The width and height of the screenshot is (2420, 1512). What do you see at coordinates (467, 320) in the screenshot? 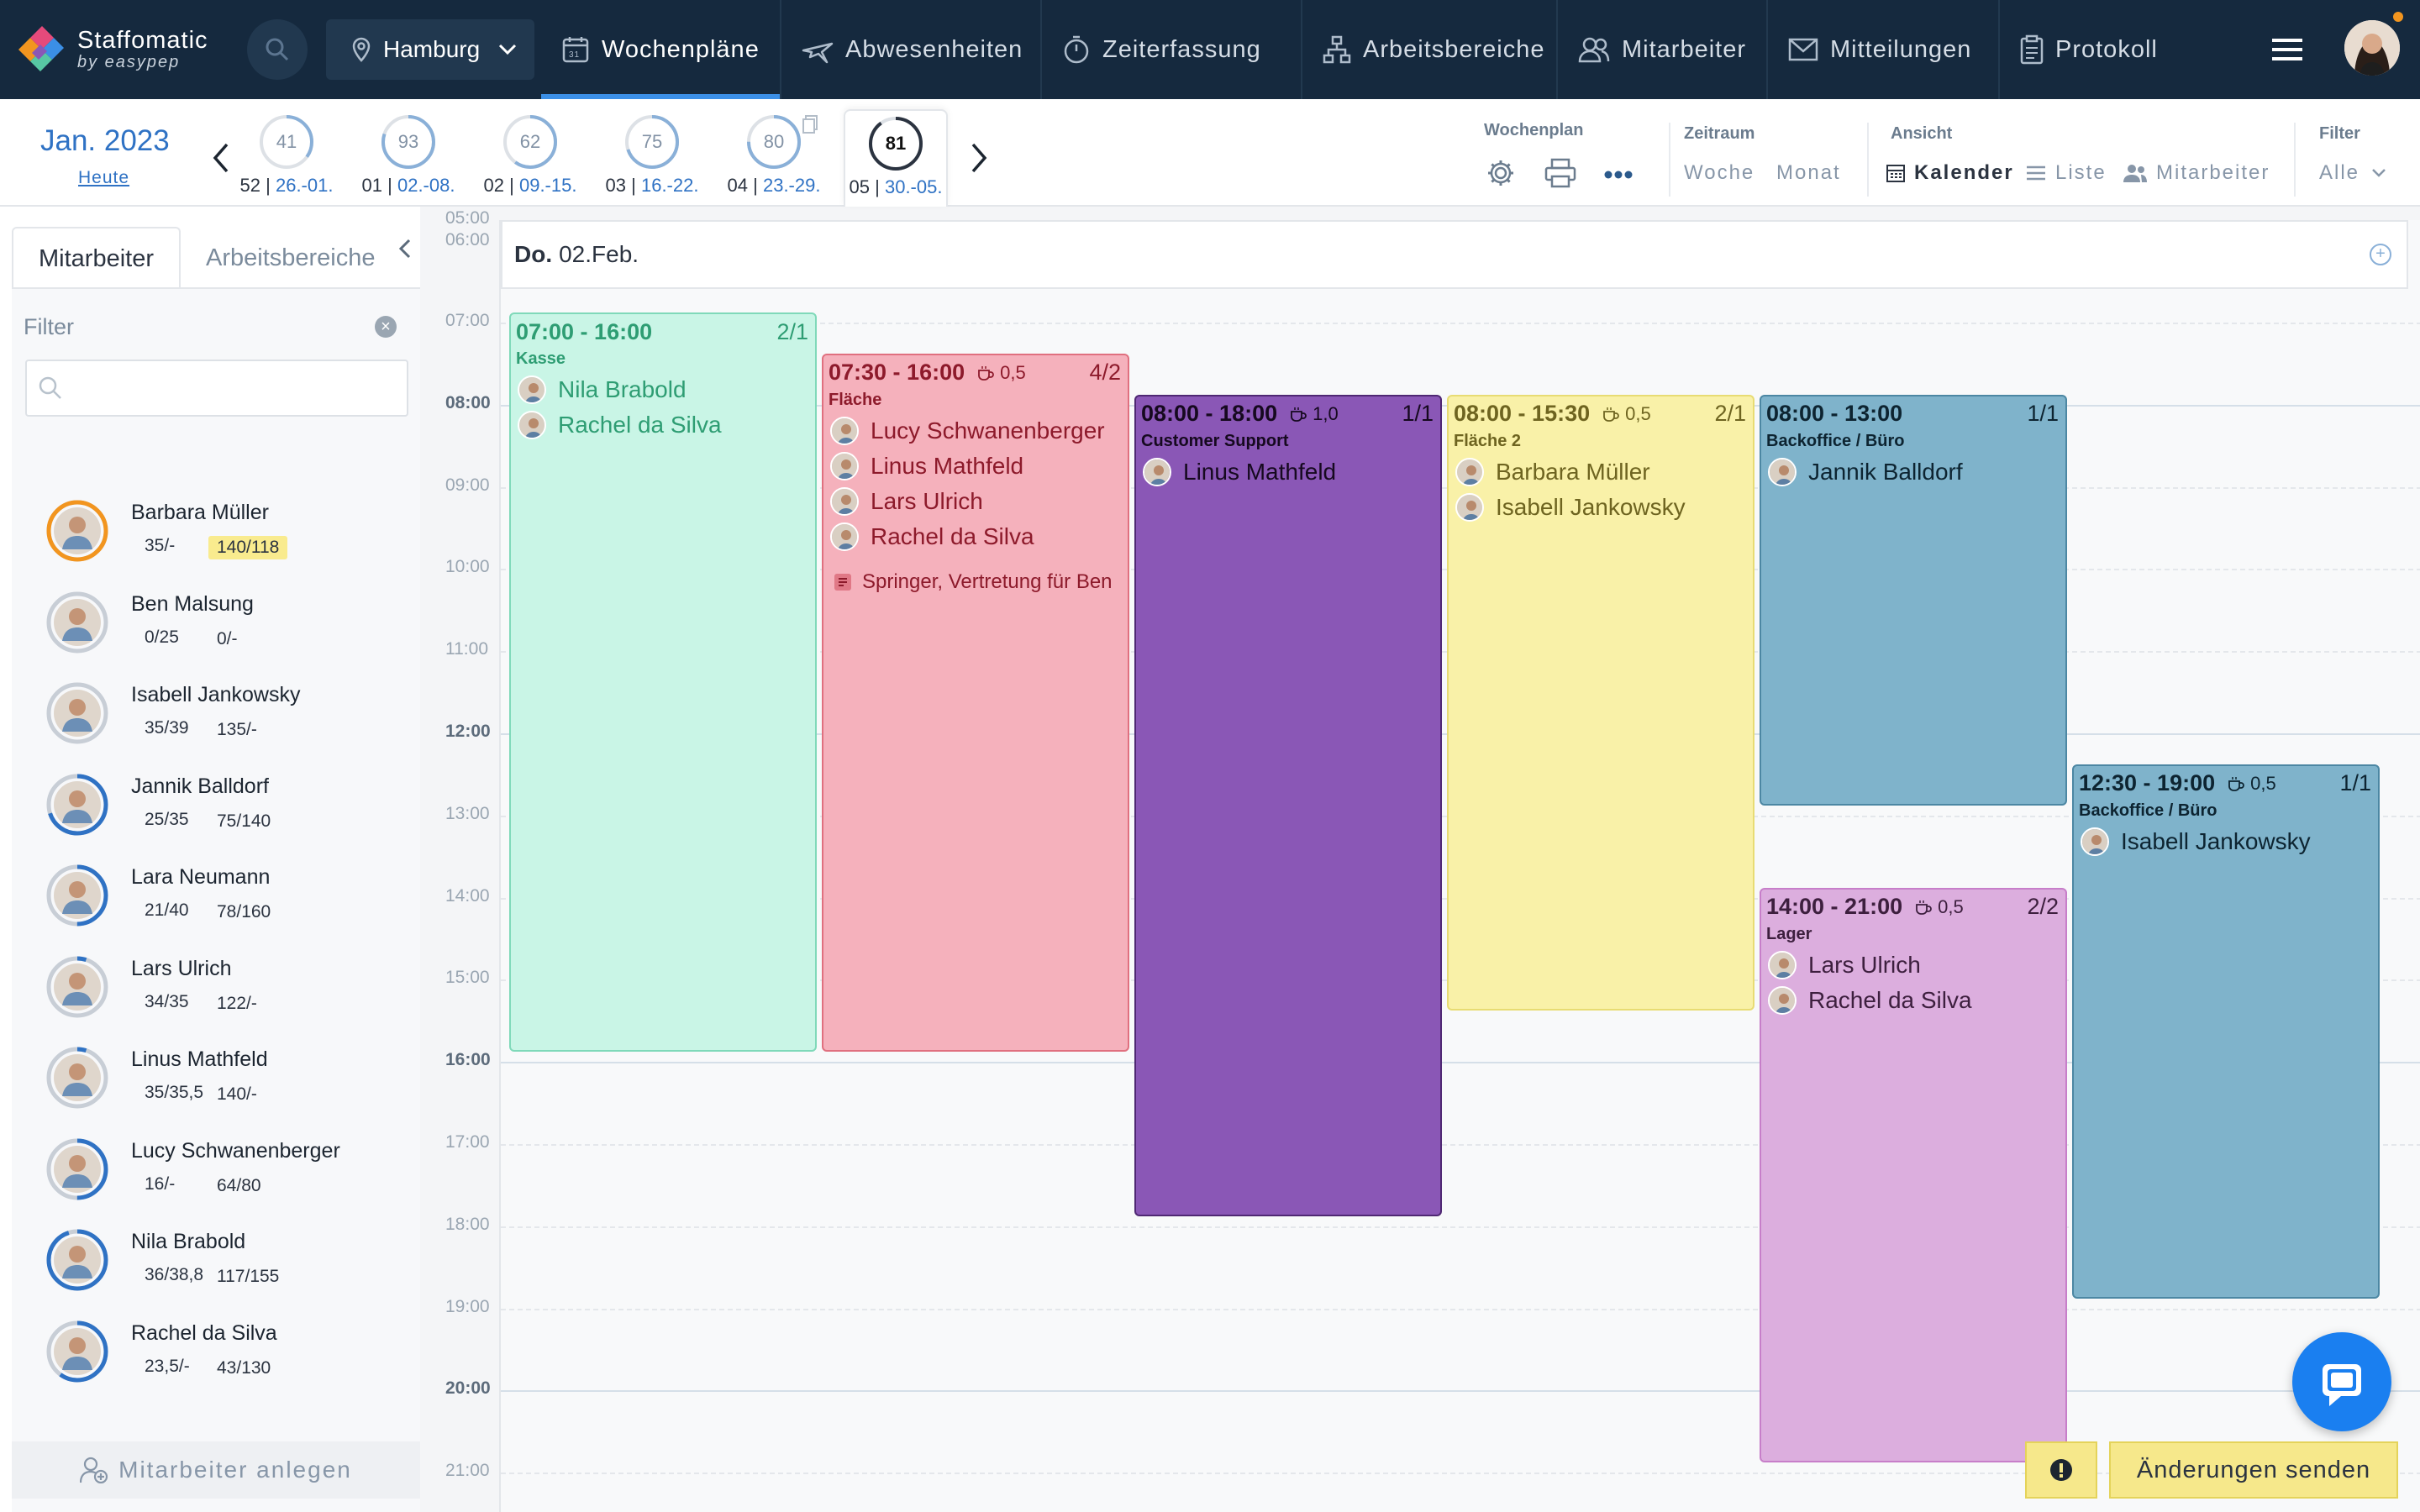
I see `hour-label: 07:00` at bounding box center [467, 320].